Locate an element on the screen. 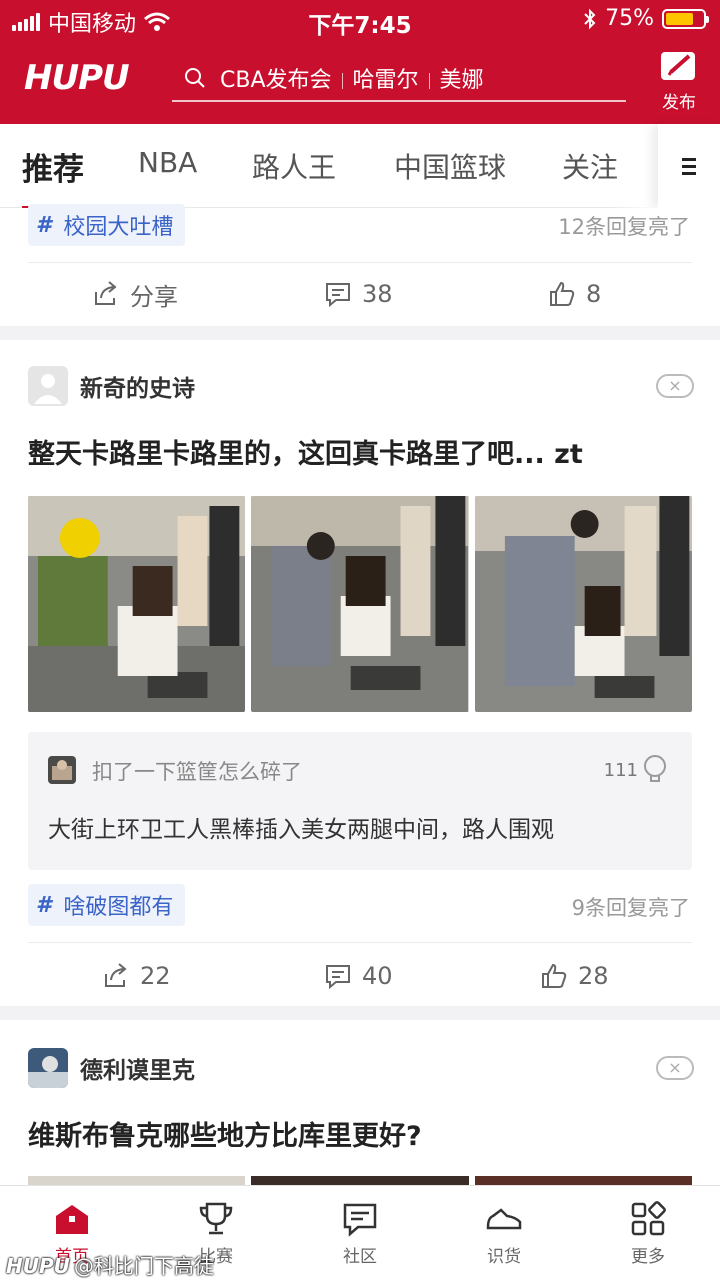 The image size is (720, 1280). share-button: 分享 is located at coordinates (135, 294).